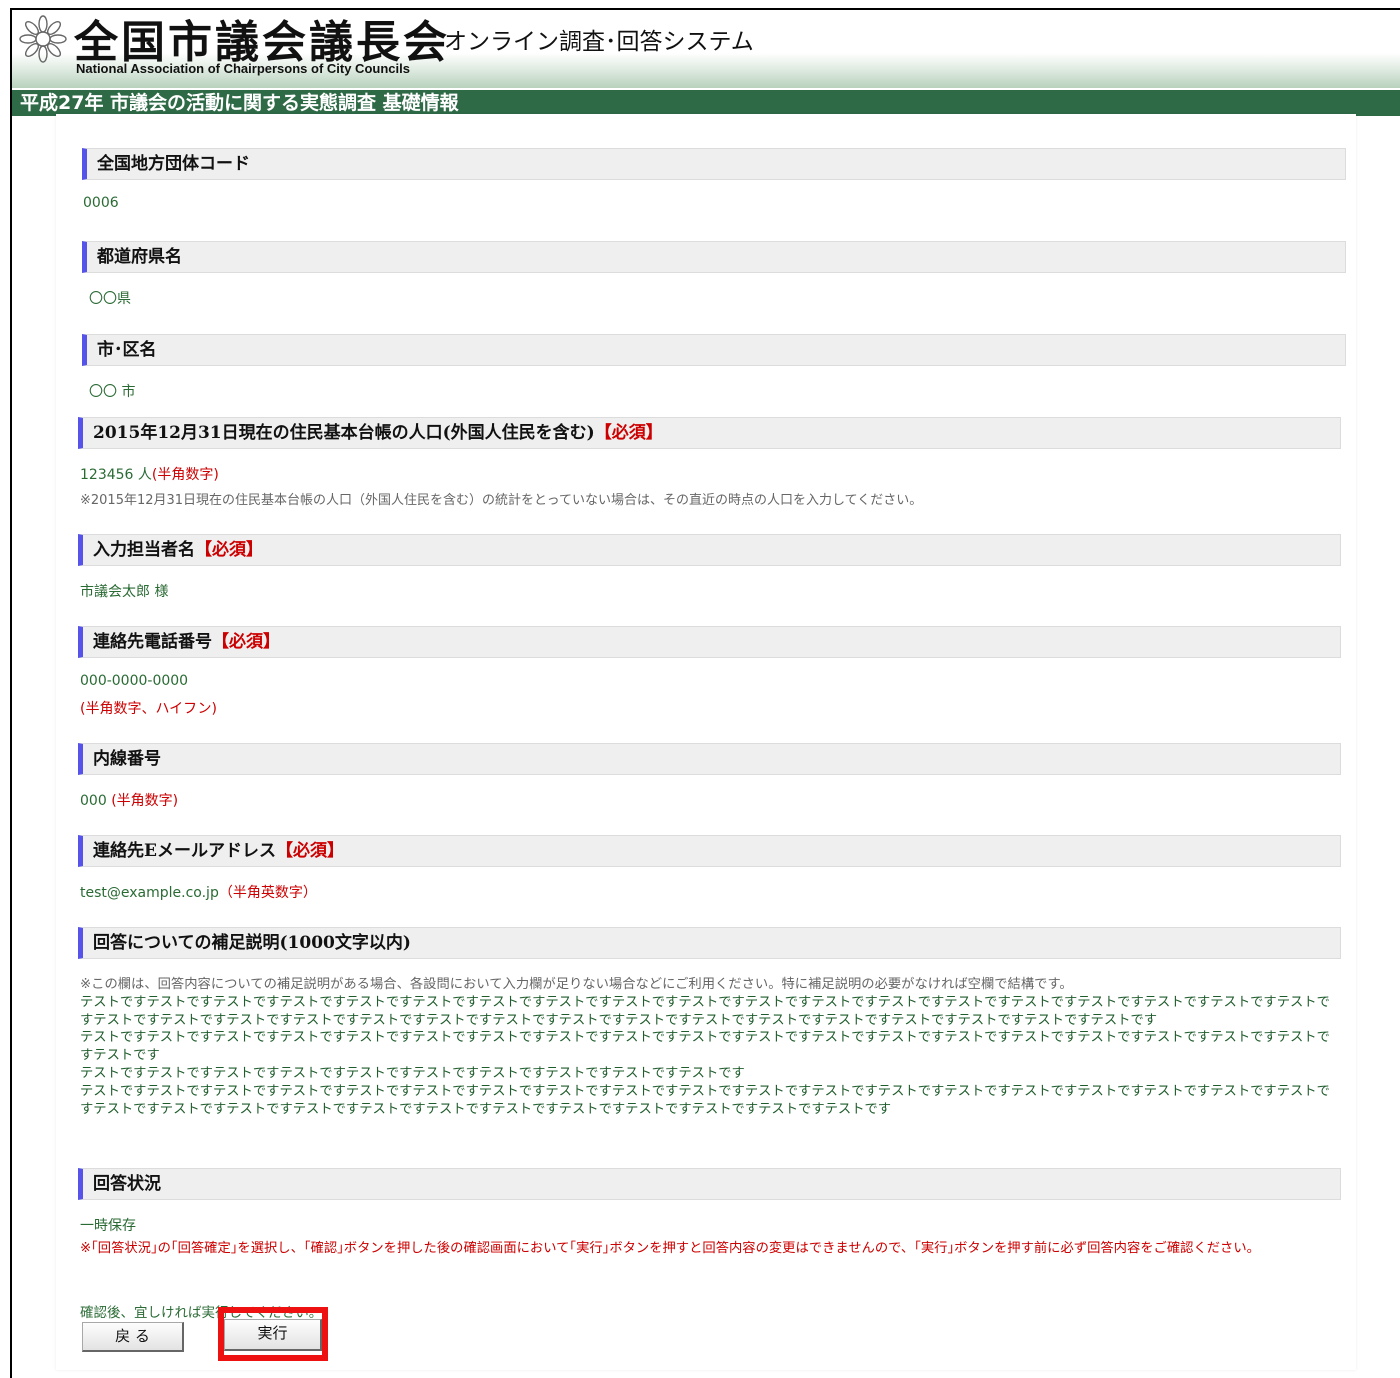 The image size is (1400, 1378). I want to click on section-label: 連絡先電話番号, so click(152, 642).